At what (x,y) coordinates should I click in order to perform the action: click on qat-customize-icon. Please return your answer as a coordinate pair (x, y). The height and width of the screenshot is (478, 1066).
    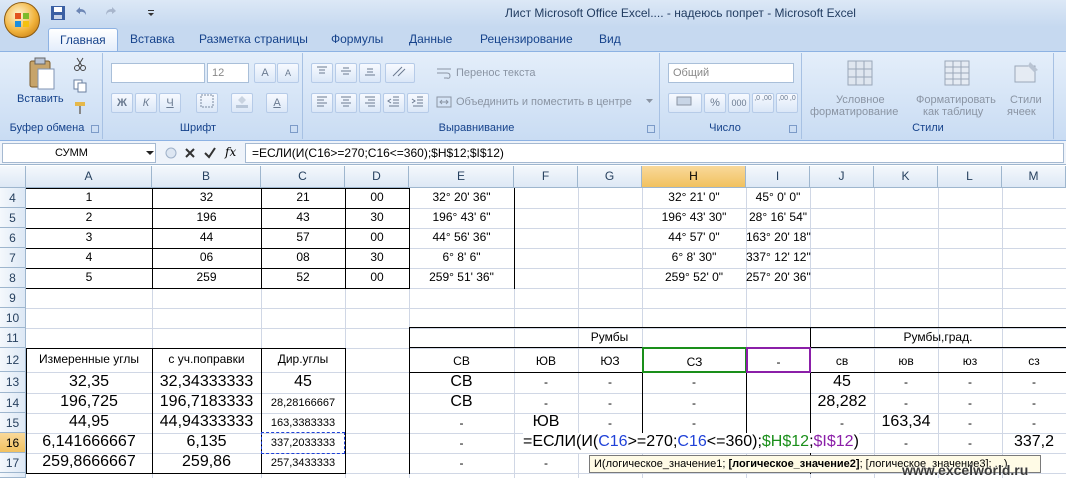
    Looking at the image, I should click on (151, 13).